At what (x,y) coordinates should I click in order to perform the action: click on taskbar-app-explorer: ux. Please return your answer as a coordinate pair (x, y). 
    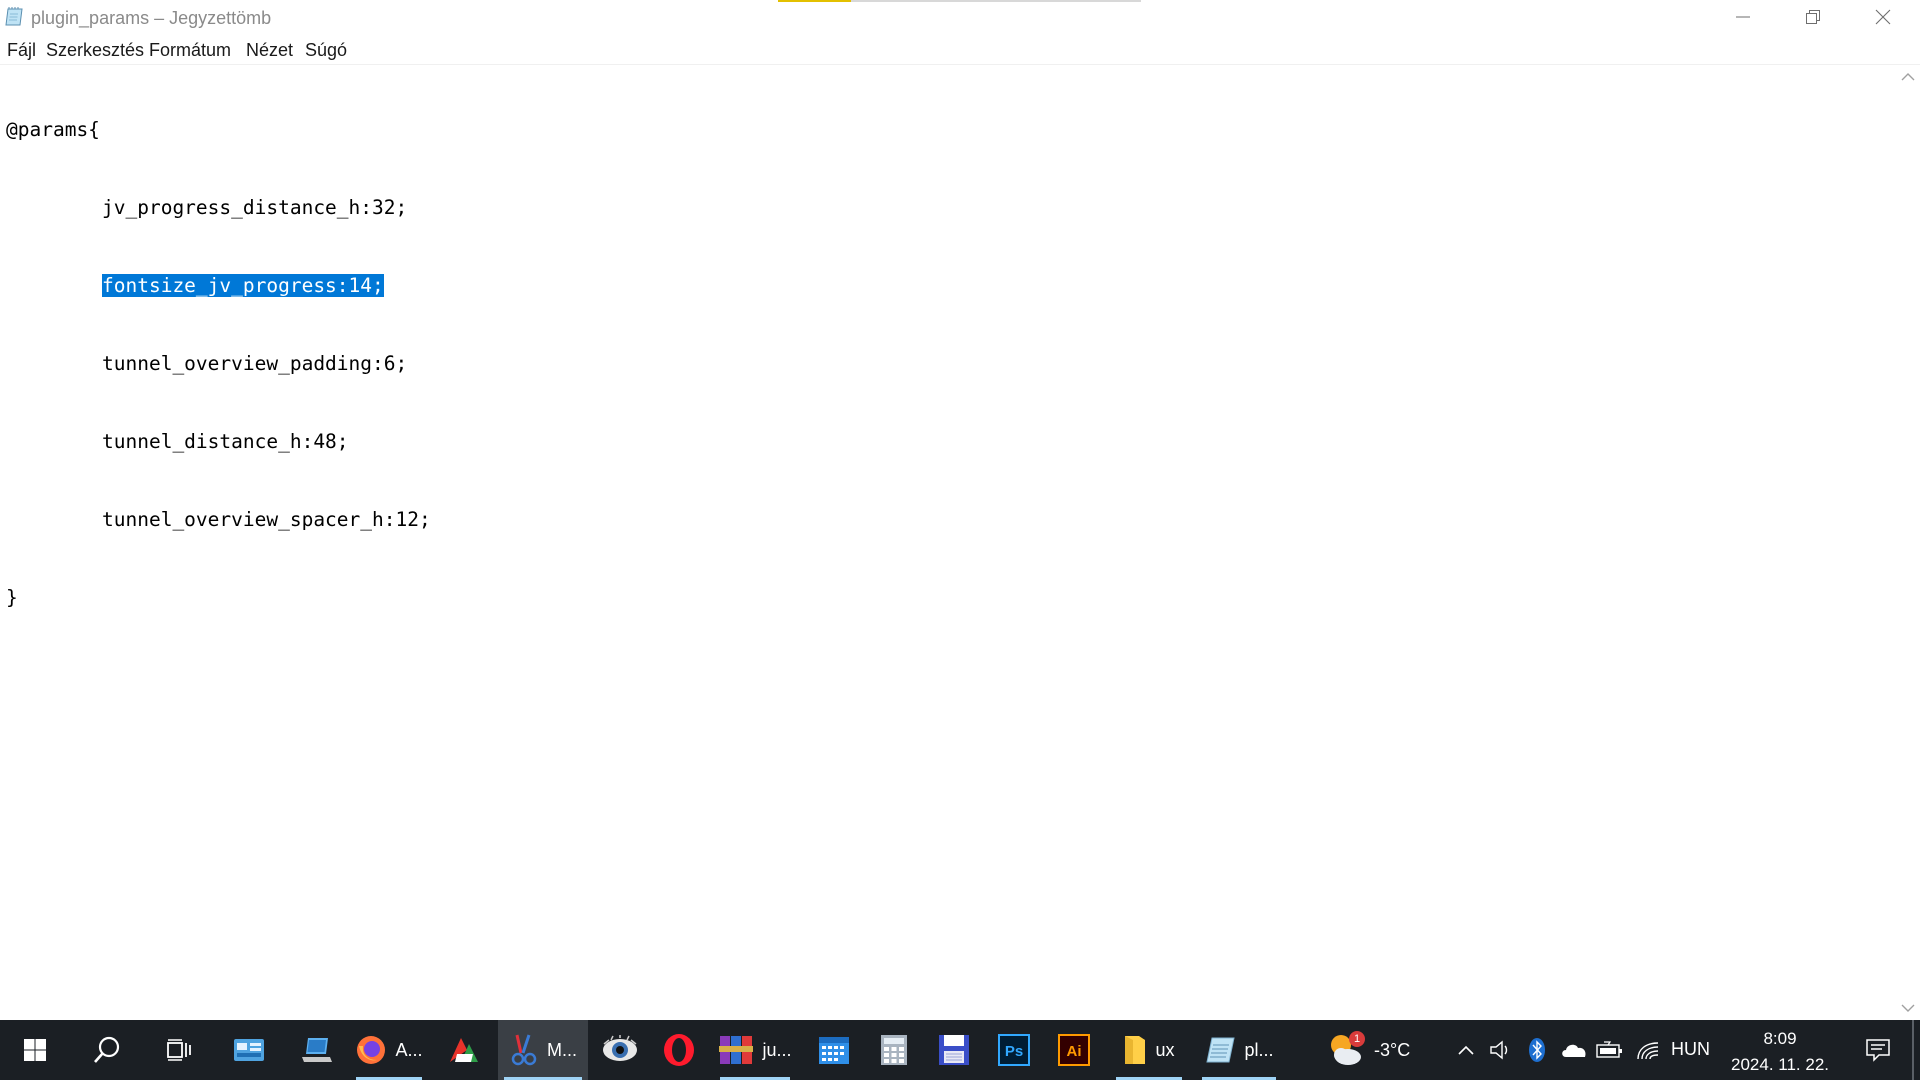
    Looking at the image, I should click on (1149, 1050).